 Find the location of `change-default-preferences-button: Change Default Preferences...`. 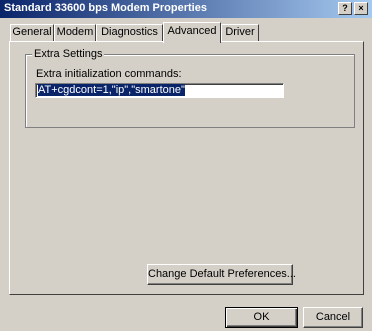

change-default-preferences-button: Change Default Preferences... is located at coordinates (221, 274).